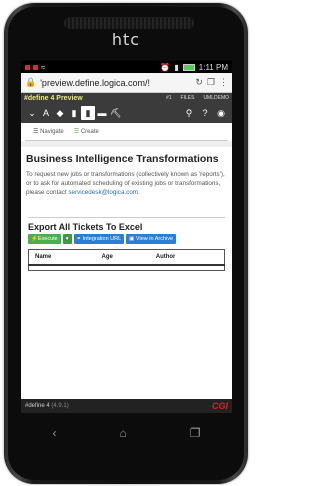 This screenshot has width=320, height=486. I want to click on column-header-author: Author, so click(187, 257).